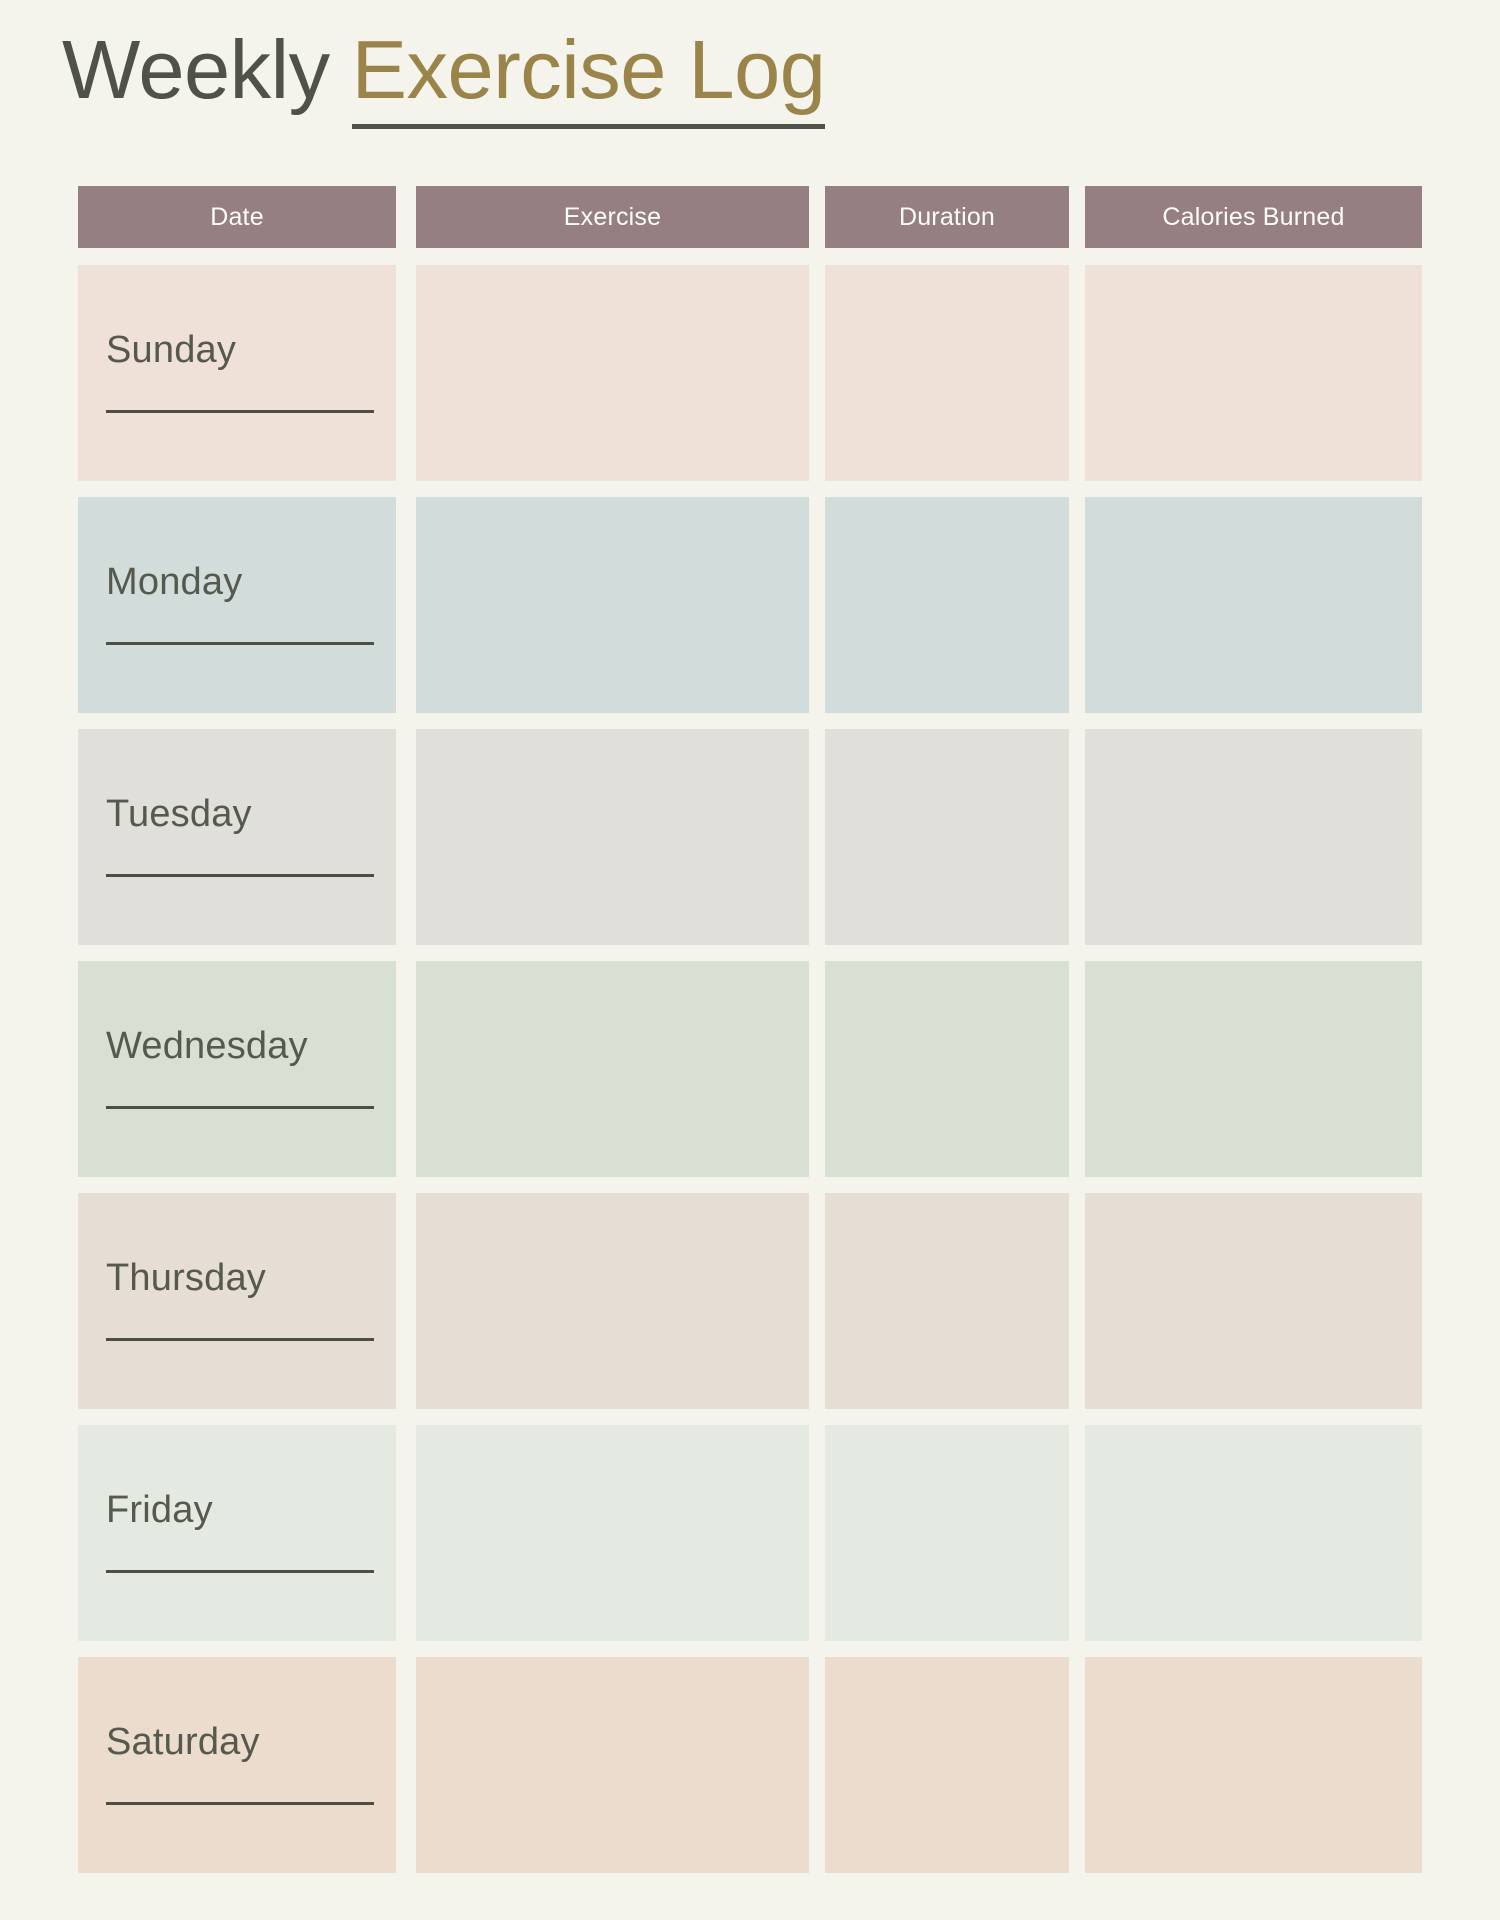 Image resolution: width=1500 pixels, height=1920 pixels. I want to click on title-primary-text: Weekly, so click(196, 69).